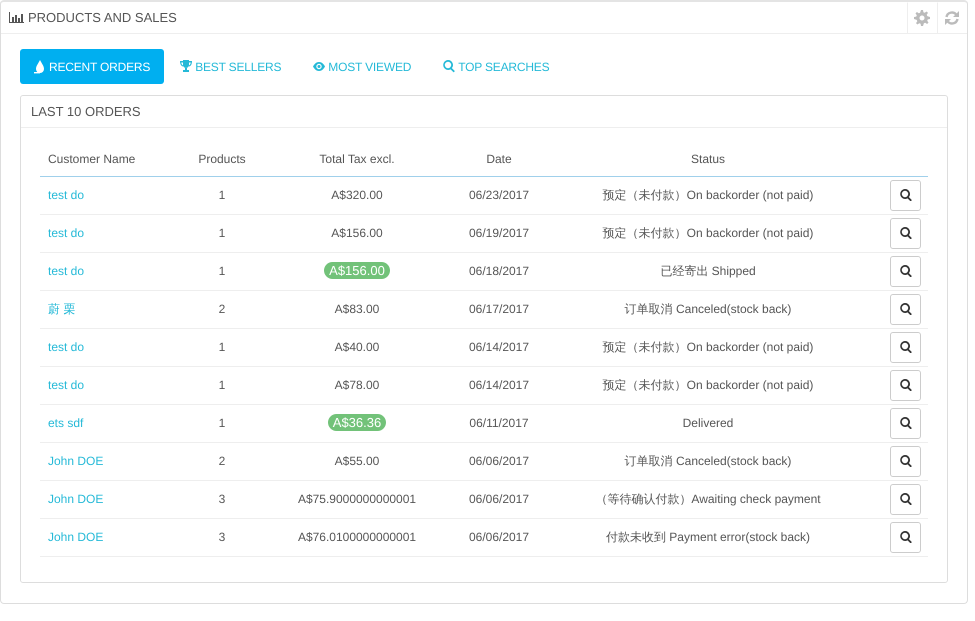  What do you see at coordinates (357, 385) in the screenshot?
I see `table-cell: A$78.00` at bounding box center [357, 385].